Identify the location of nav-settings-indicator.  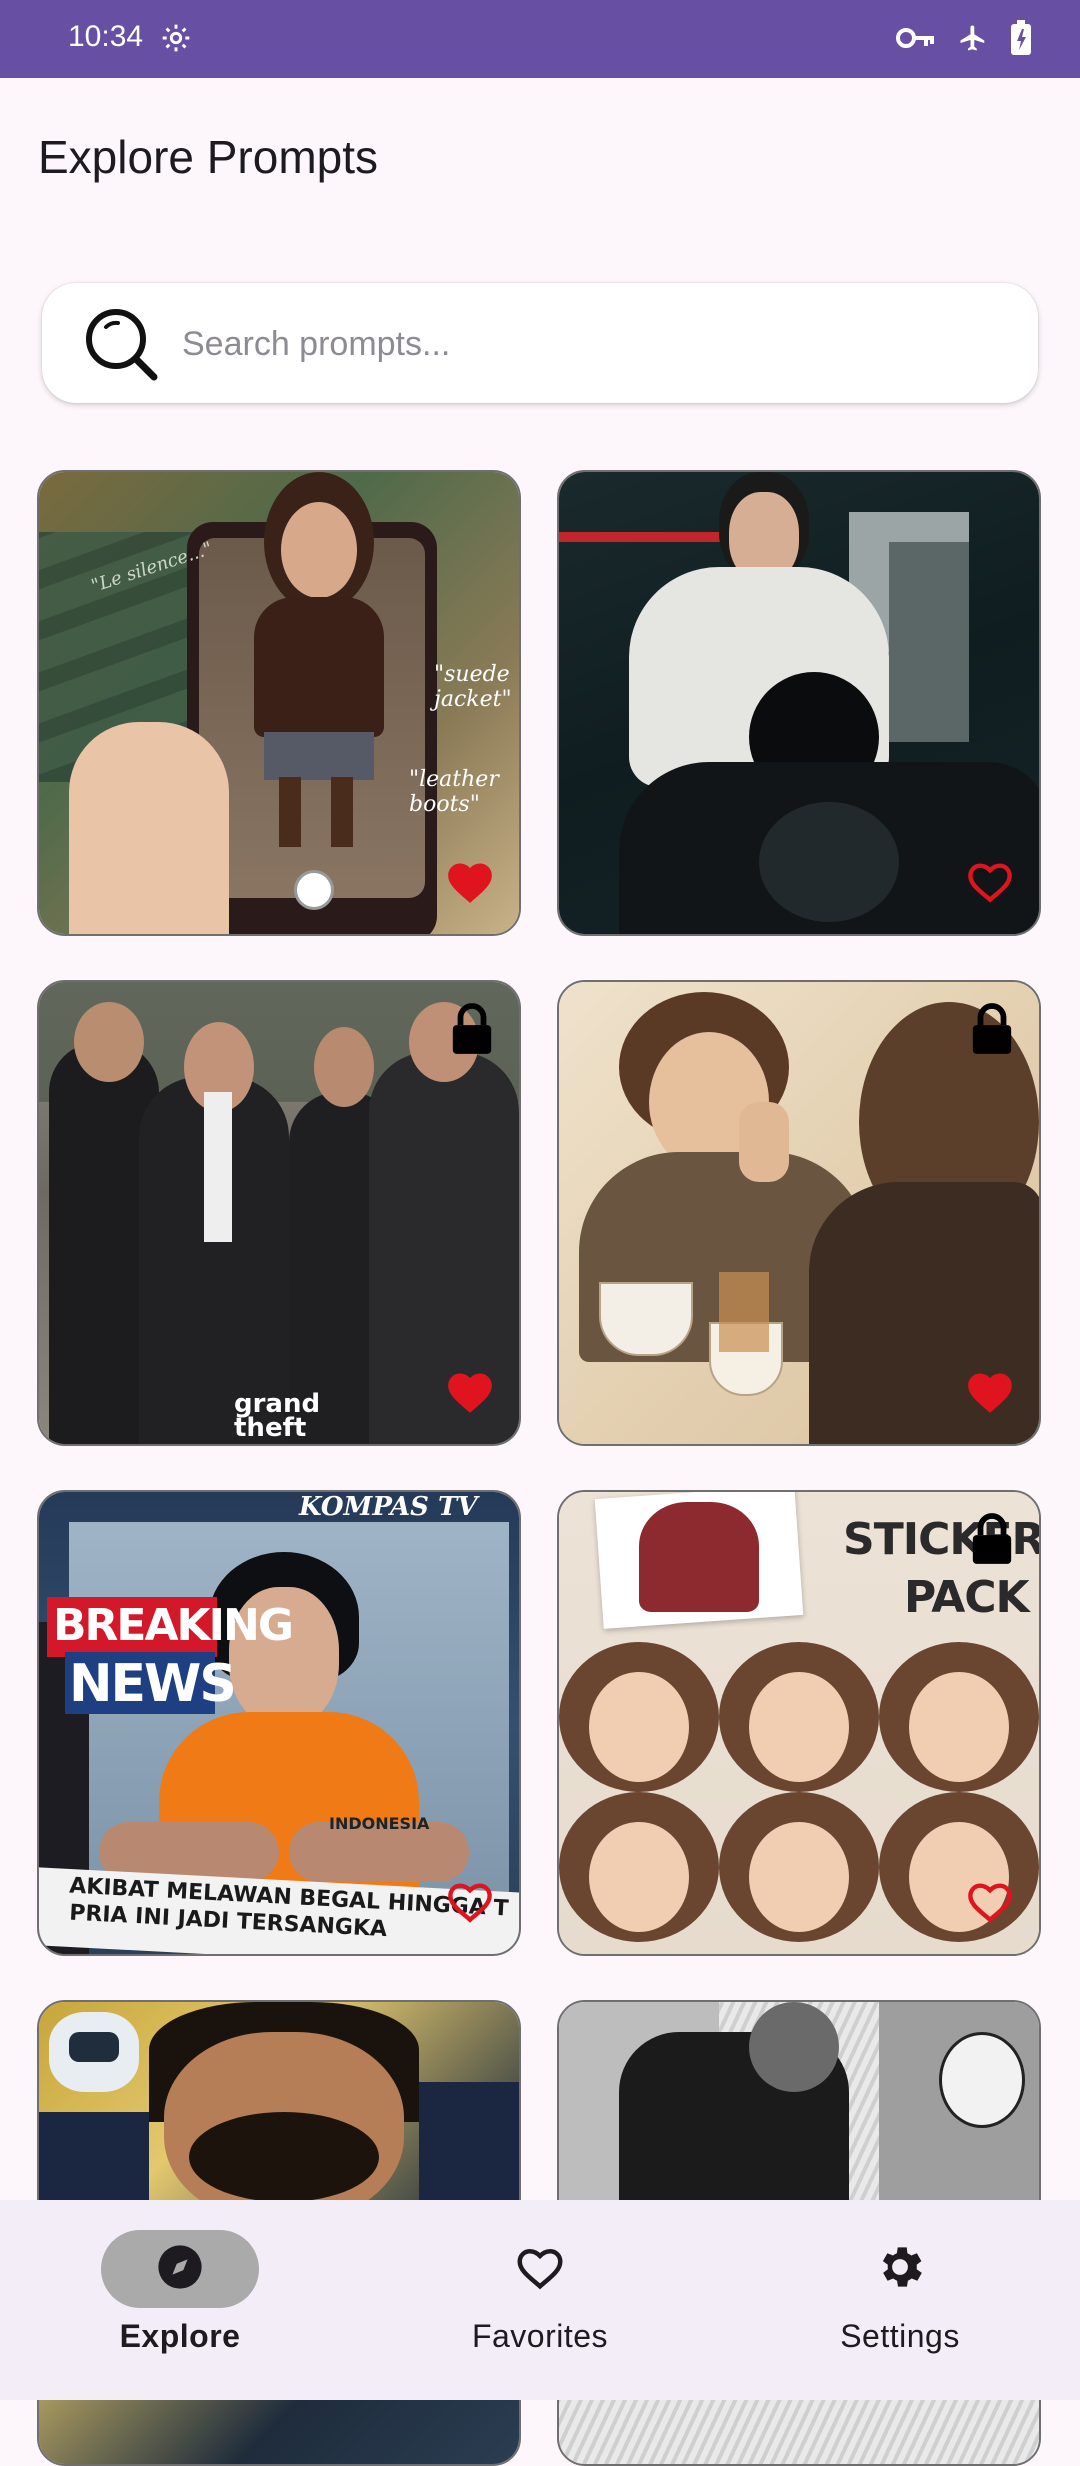
(900, 2269).